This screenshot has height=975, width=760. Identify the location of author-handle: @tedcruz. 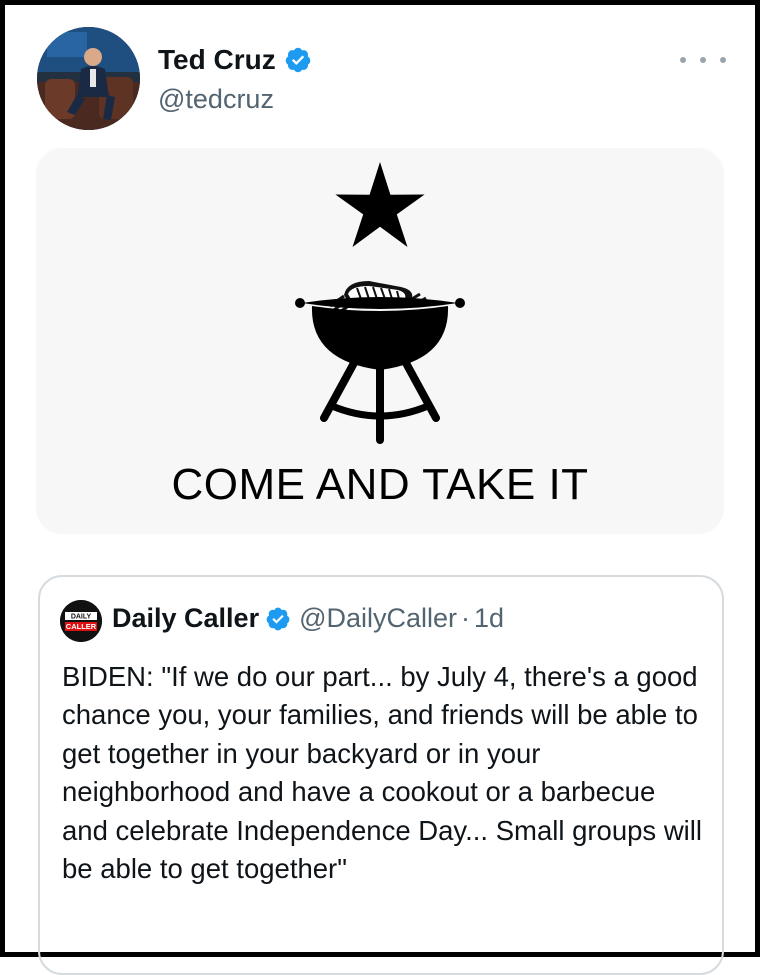
(216, 99).